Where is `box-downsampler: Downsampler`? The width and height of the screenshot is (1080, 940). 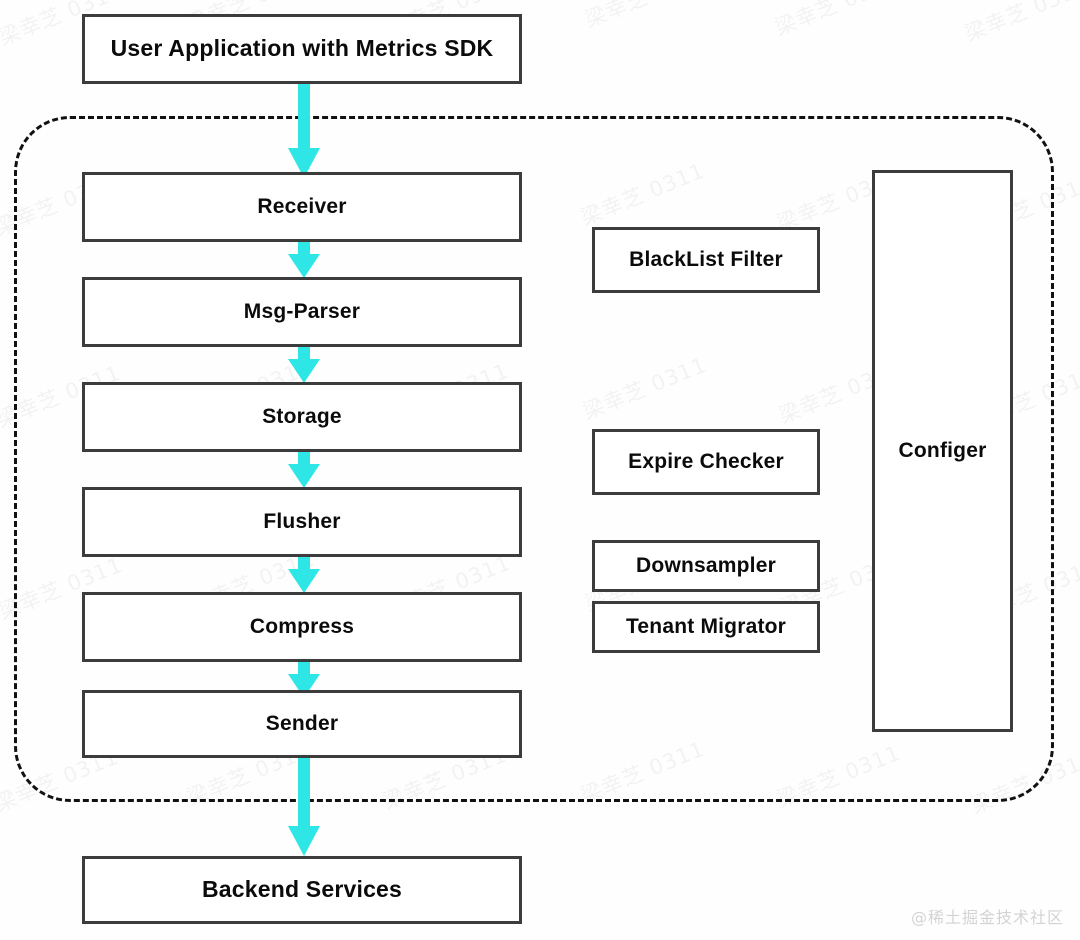 box-downsampler: Downsampler is located at coordinates (706, 566).